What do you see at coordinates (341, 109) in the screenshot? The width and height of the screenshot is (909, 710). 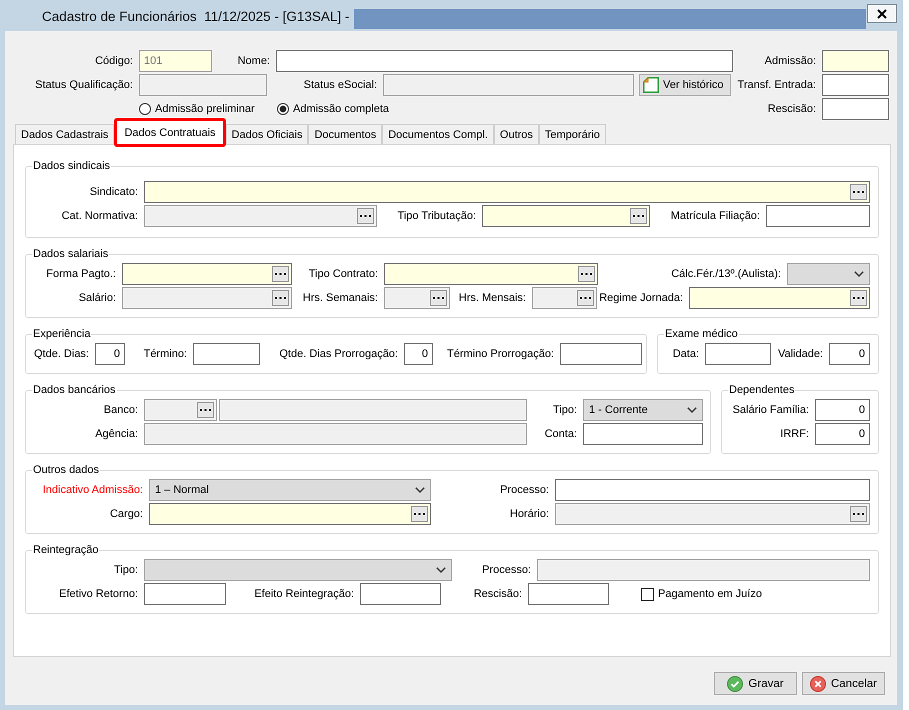 I see `radio-label: Admissão completa` at bounding box center [341, 109].